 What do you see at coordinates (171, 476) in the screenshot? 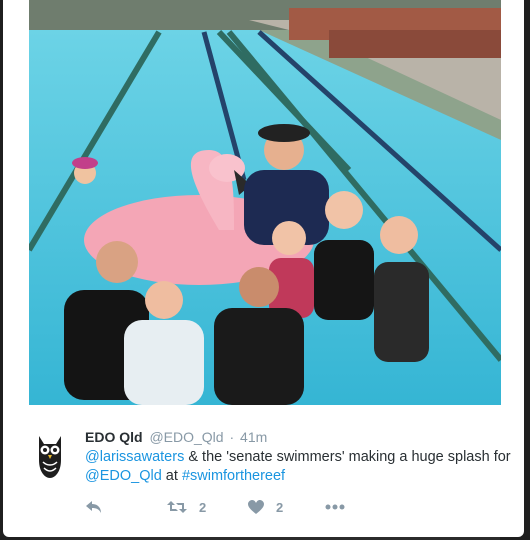
I see `tweet-text-segment: at` at bounding box center [171, 476].